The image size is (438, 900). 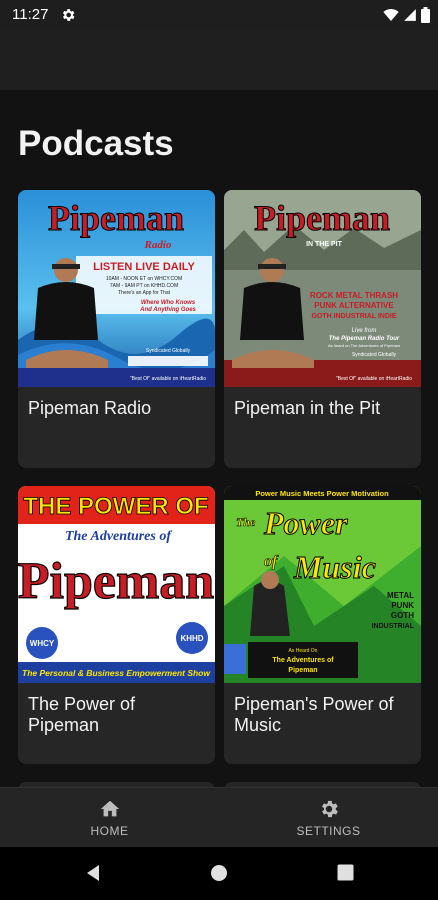 I want to click on svg-text:The Personal & Business Empowe: The Personal & Business Empowerment Show, so click(x=116, y=673).